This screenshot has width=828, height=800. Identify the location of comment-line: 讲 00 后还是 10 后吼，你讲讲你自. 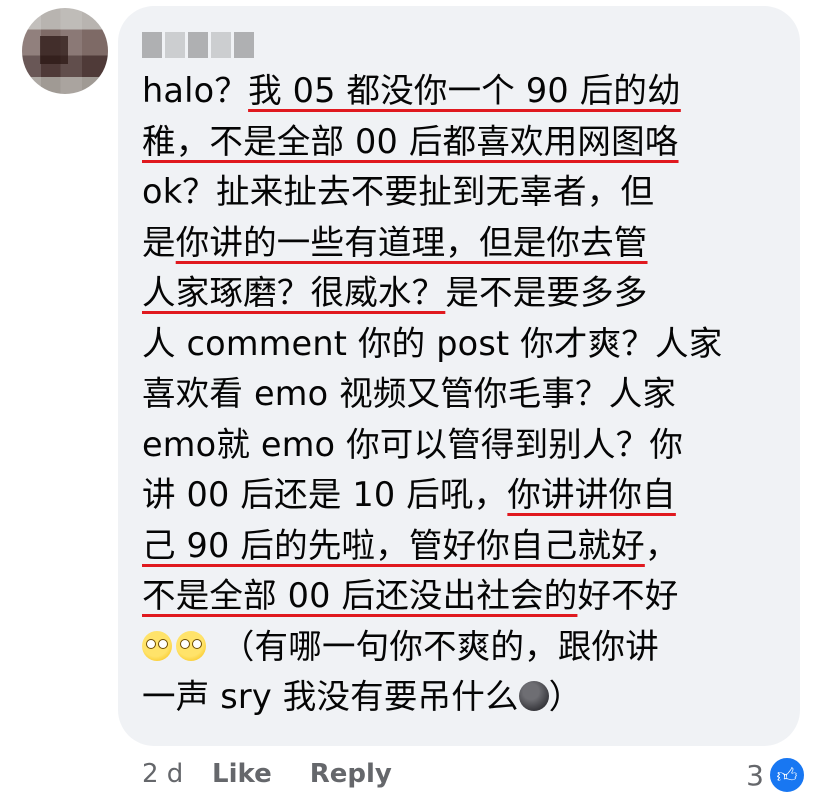
(467, 495).